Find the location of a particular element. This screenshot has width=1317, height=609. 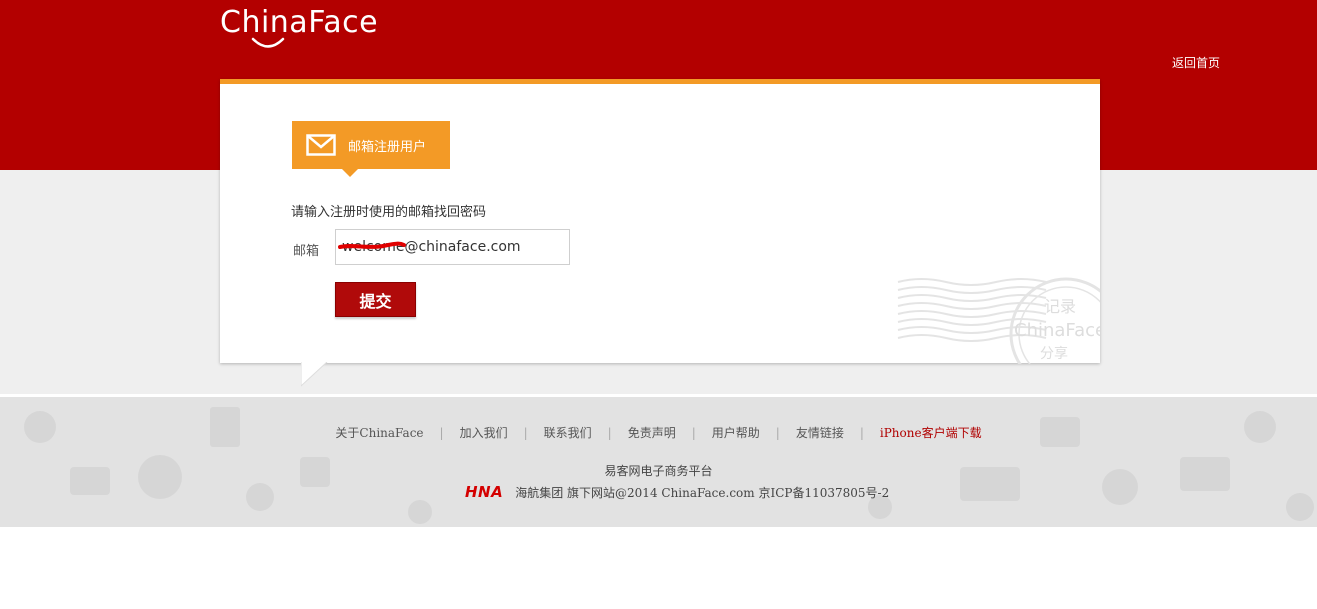

chinaface-logo: ChinaFace is located at coordinates (299, 22).